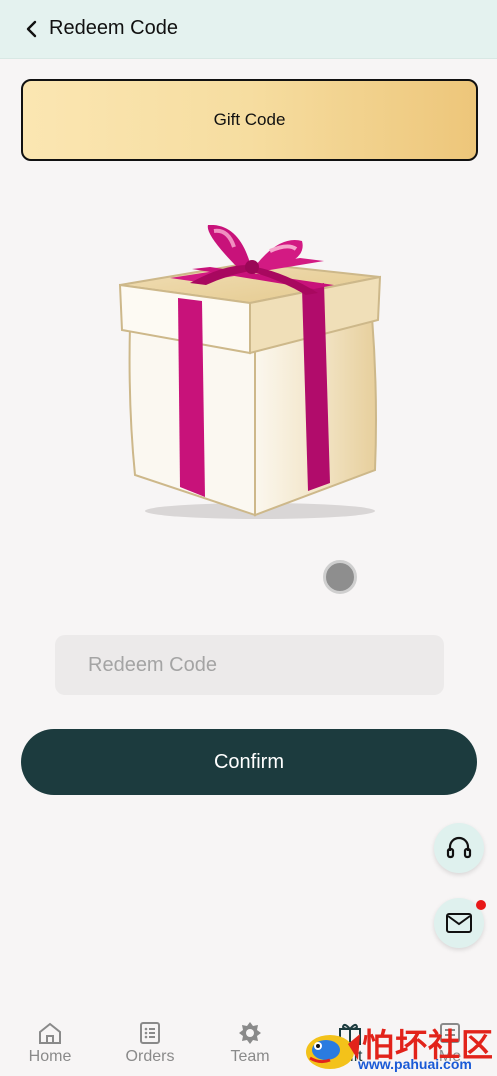 This screenshot has height=1076, width=497. Describe the element at coordinates (459, 923) in the screenshot. I see `mail-icon` at that location.